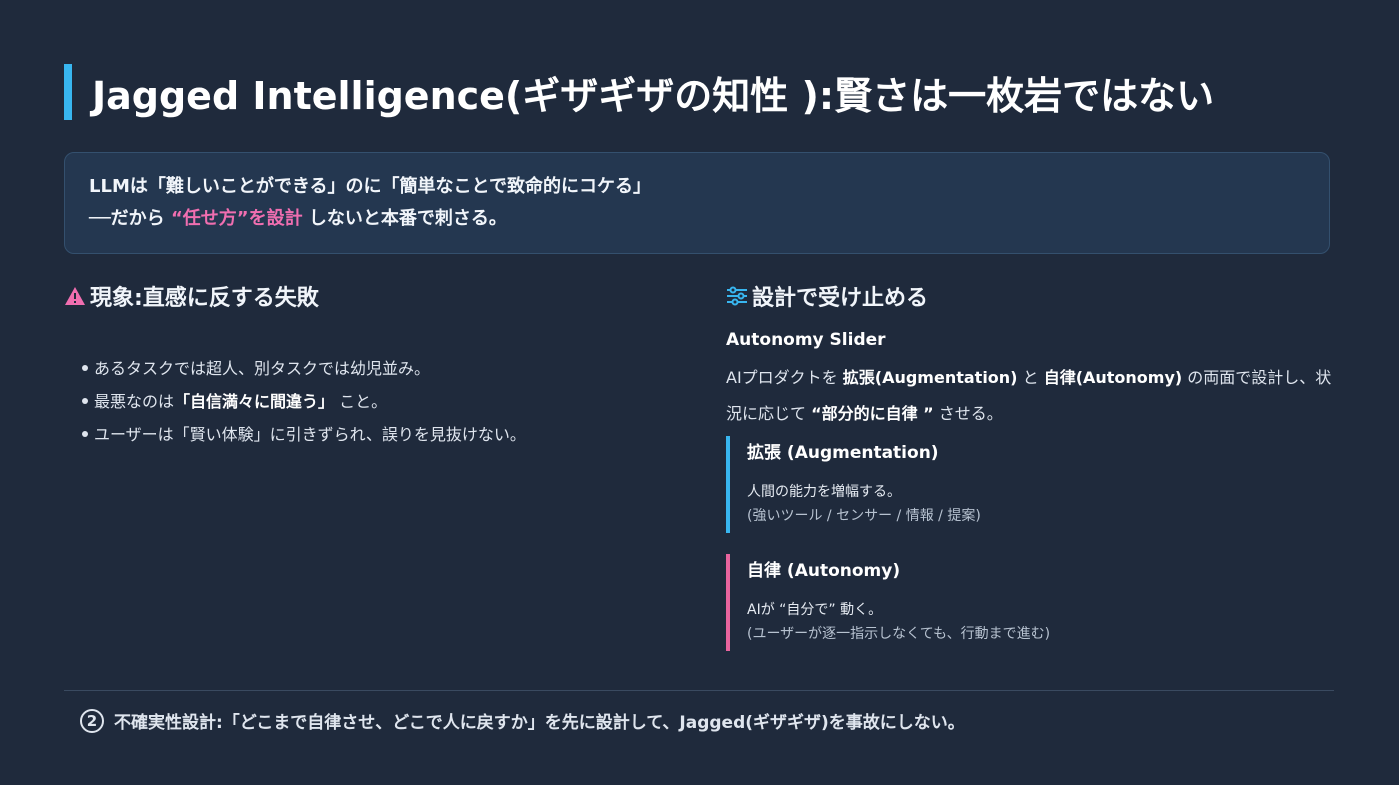 The width and height of the screenshot is (1399, 785). I want to click on bullet-text: ユーザーは「賢い体験」に引きずられ、誤りを見抜けない。, so click(310, 434).